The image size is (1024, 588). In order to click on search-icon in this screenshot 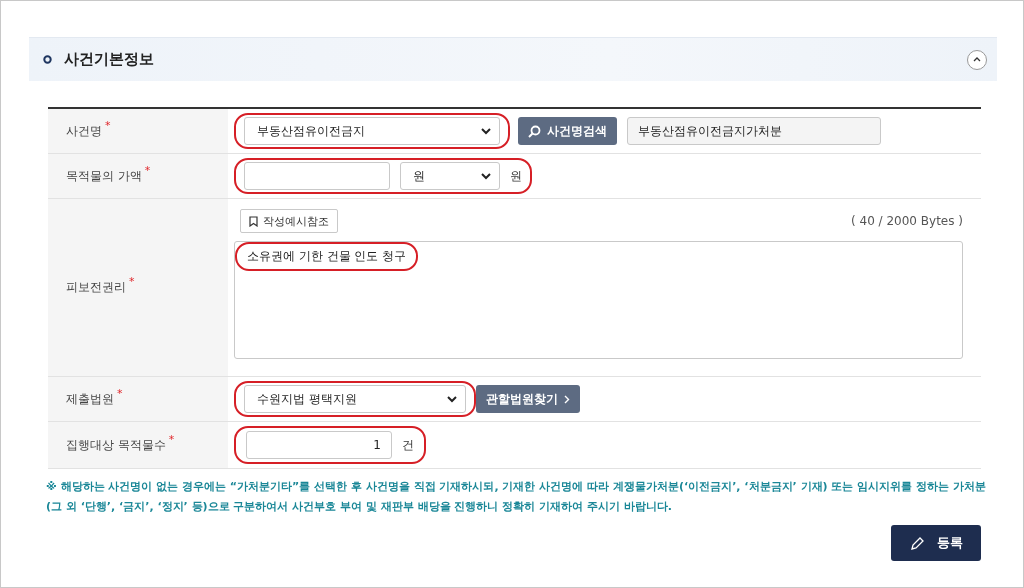, I will do `click(534, 131)`.